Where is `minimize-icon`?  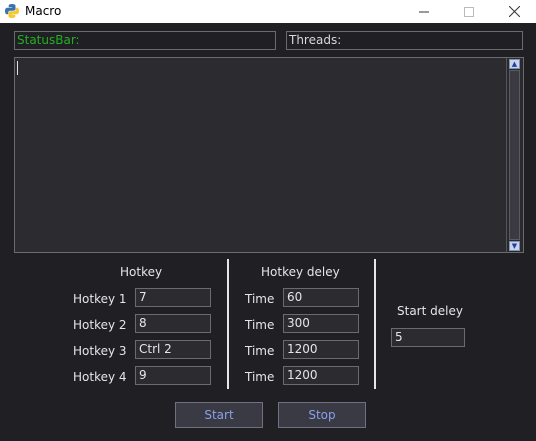 minimize-icon is located at coordinates (424, 11).